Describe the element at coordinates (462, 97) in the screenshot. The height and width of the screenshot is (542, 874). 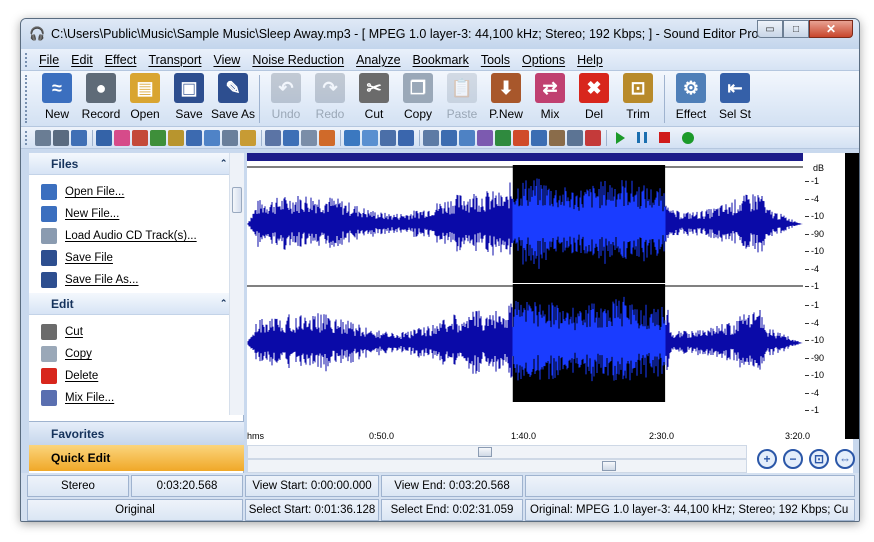
I see `paste-button: 📋 Paste` at that location.